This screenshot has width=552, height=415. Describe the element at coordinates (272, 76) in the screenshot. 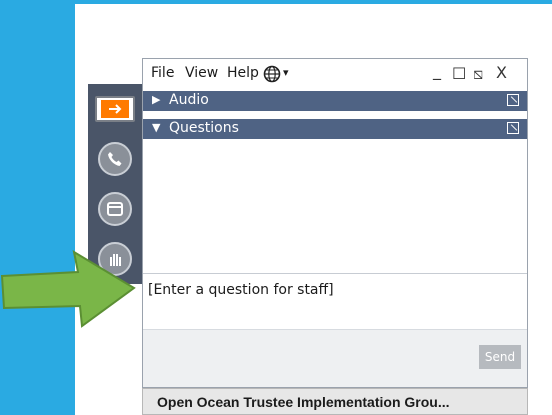

I see `globe-icon` at that location.